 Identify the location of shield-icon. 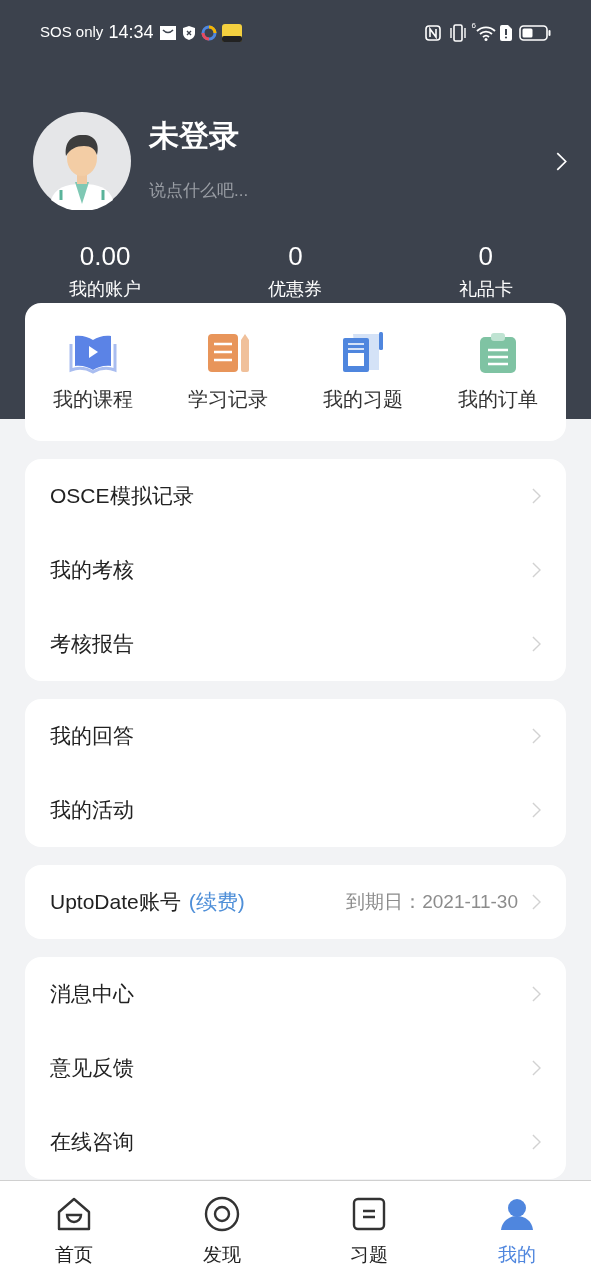
(189, 32).